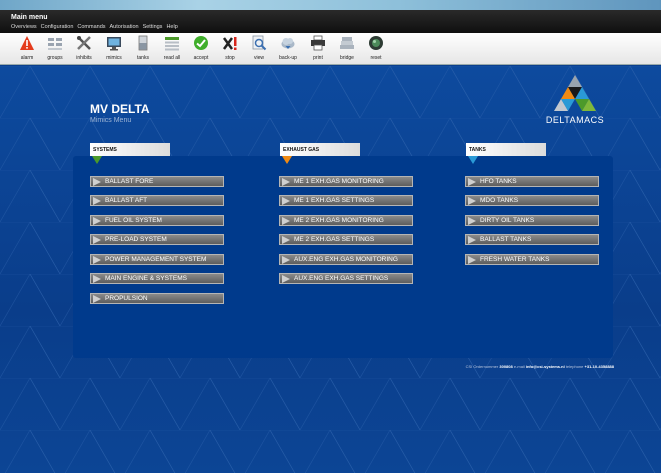  Describe the element at coordinates (288, 58) in the screenshot. I see `back-up-label: back-up` at that location.